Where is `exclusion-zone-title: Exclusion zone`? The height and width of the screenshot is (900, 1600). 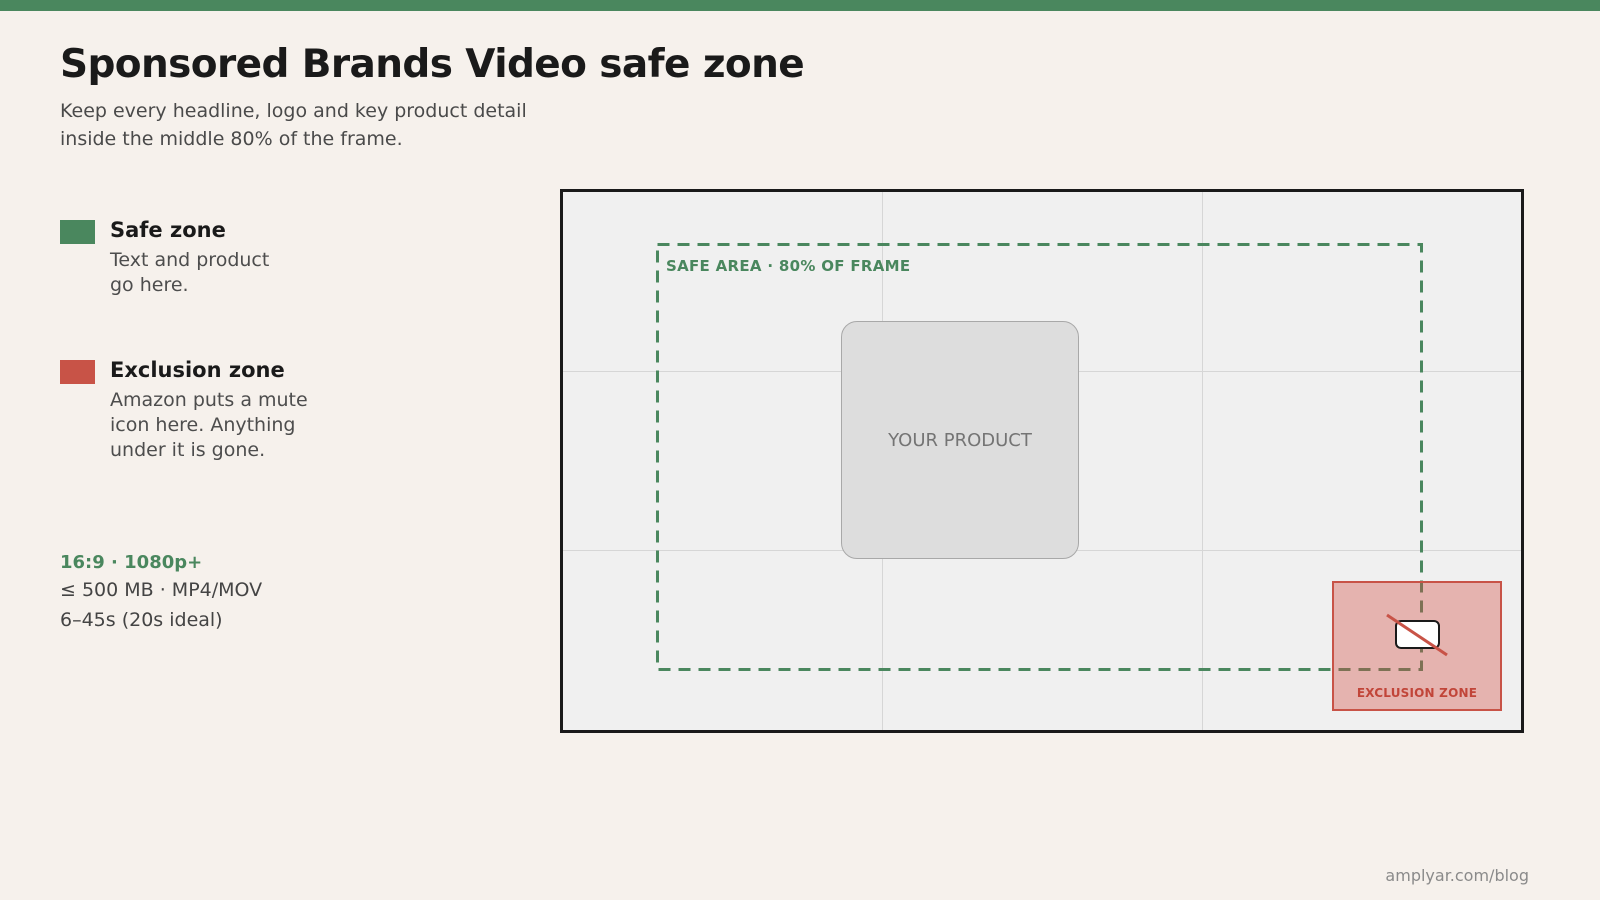
exclusion-zone-title: Exclusion zone is located at coordinates (197, 370).